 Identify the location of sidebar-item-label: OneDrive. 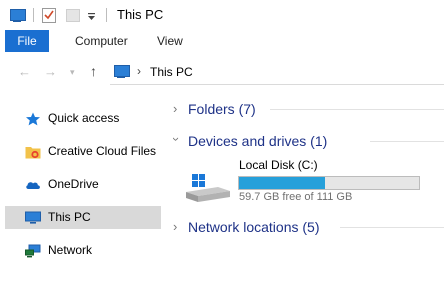
(73, 184).